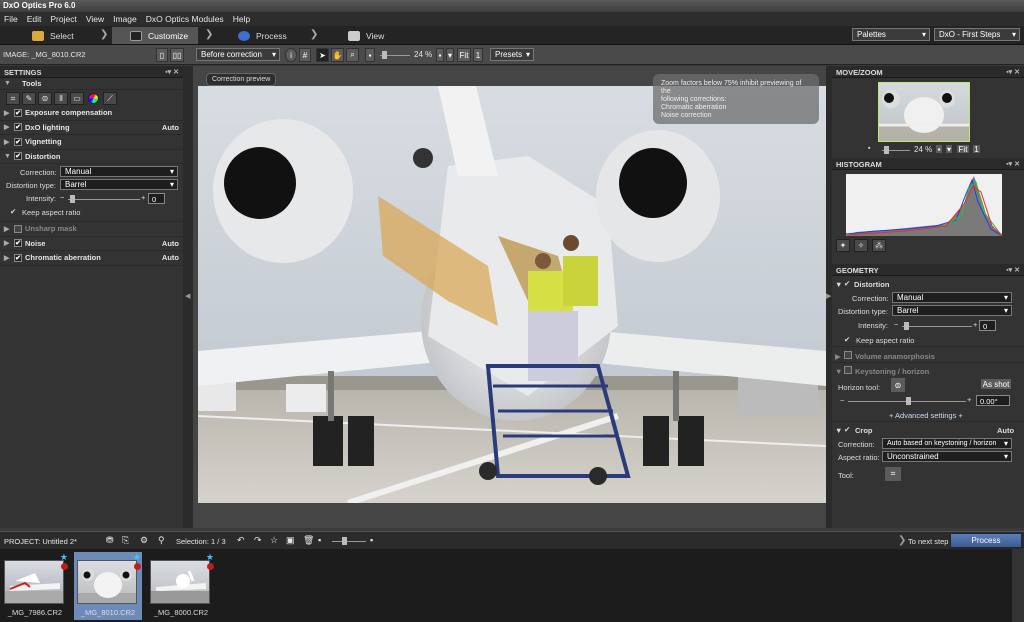  I want to click on crop-icon: ⌗, so click(13, 98).